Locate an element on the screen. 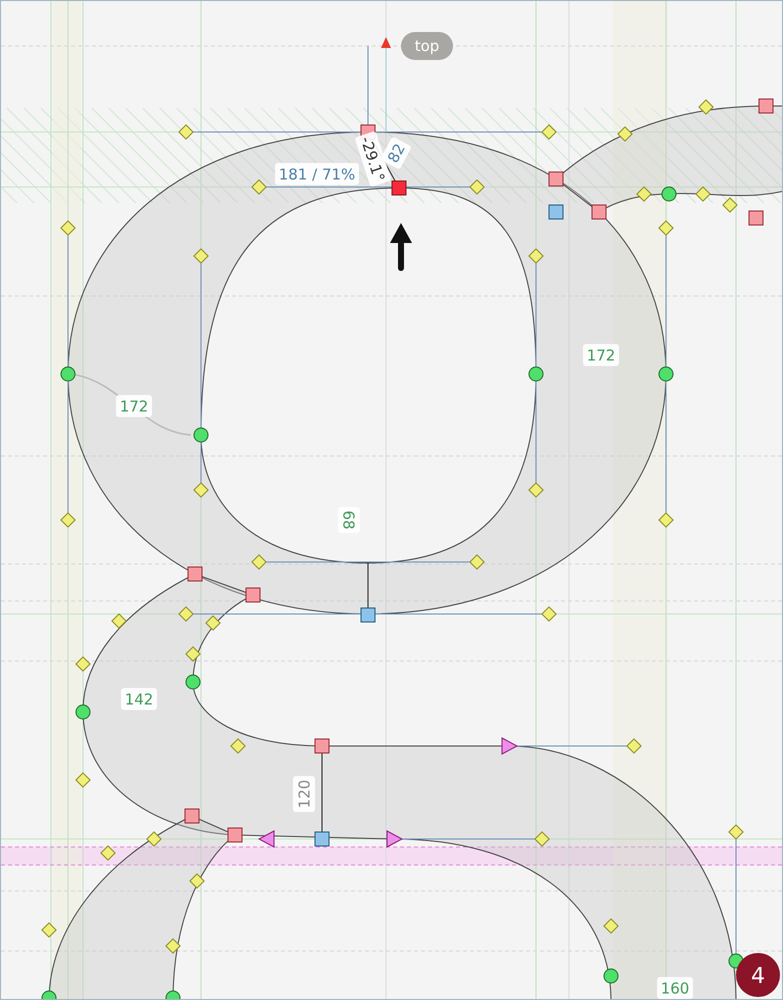 This screenshot has height=1000, width=783. measurement-label: 142 is located at coordinates (139, 699).